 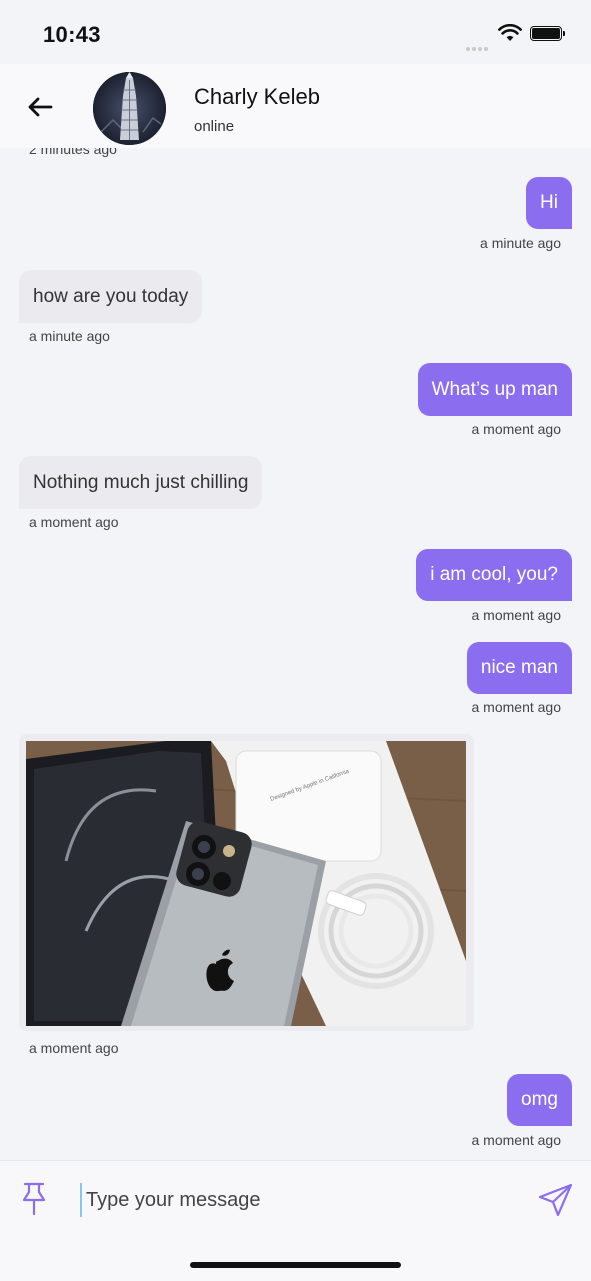 I want to click on message-composer, so click(x=295, y=1220).